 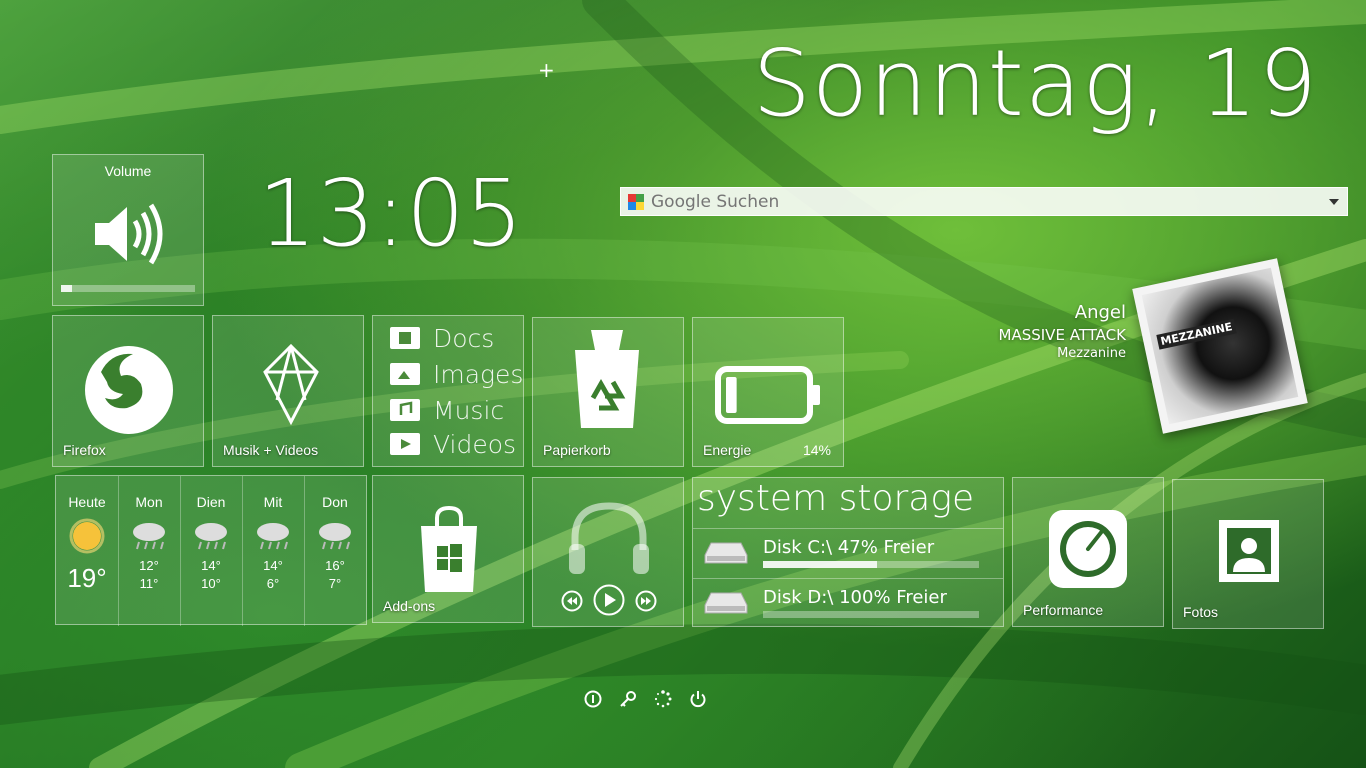 What do you see at coordinates (149, 551) in the screenshot?
I see `weather-day-1: Mon 12° 11°` at bounding box center [149, 551].